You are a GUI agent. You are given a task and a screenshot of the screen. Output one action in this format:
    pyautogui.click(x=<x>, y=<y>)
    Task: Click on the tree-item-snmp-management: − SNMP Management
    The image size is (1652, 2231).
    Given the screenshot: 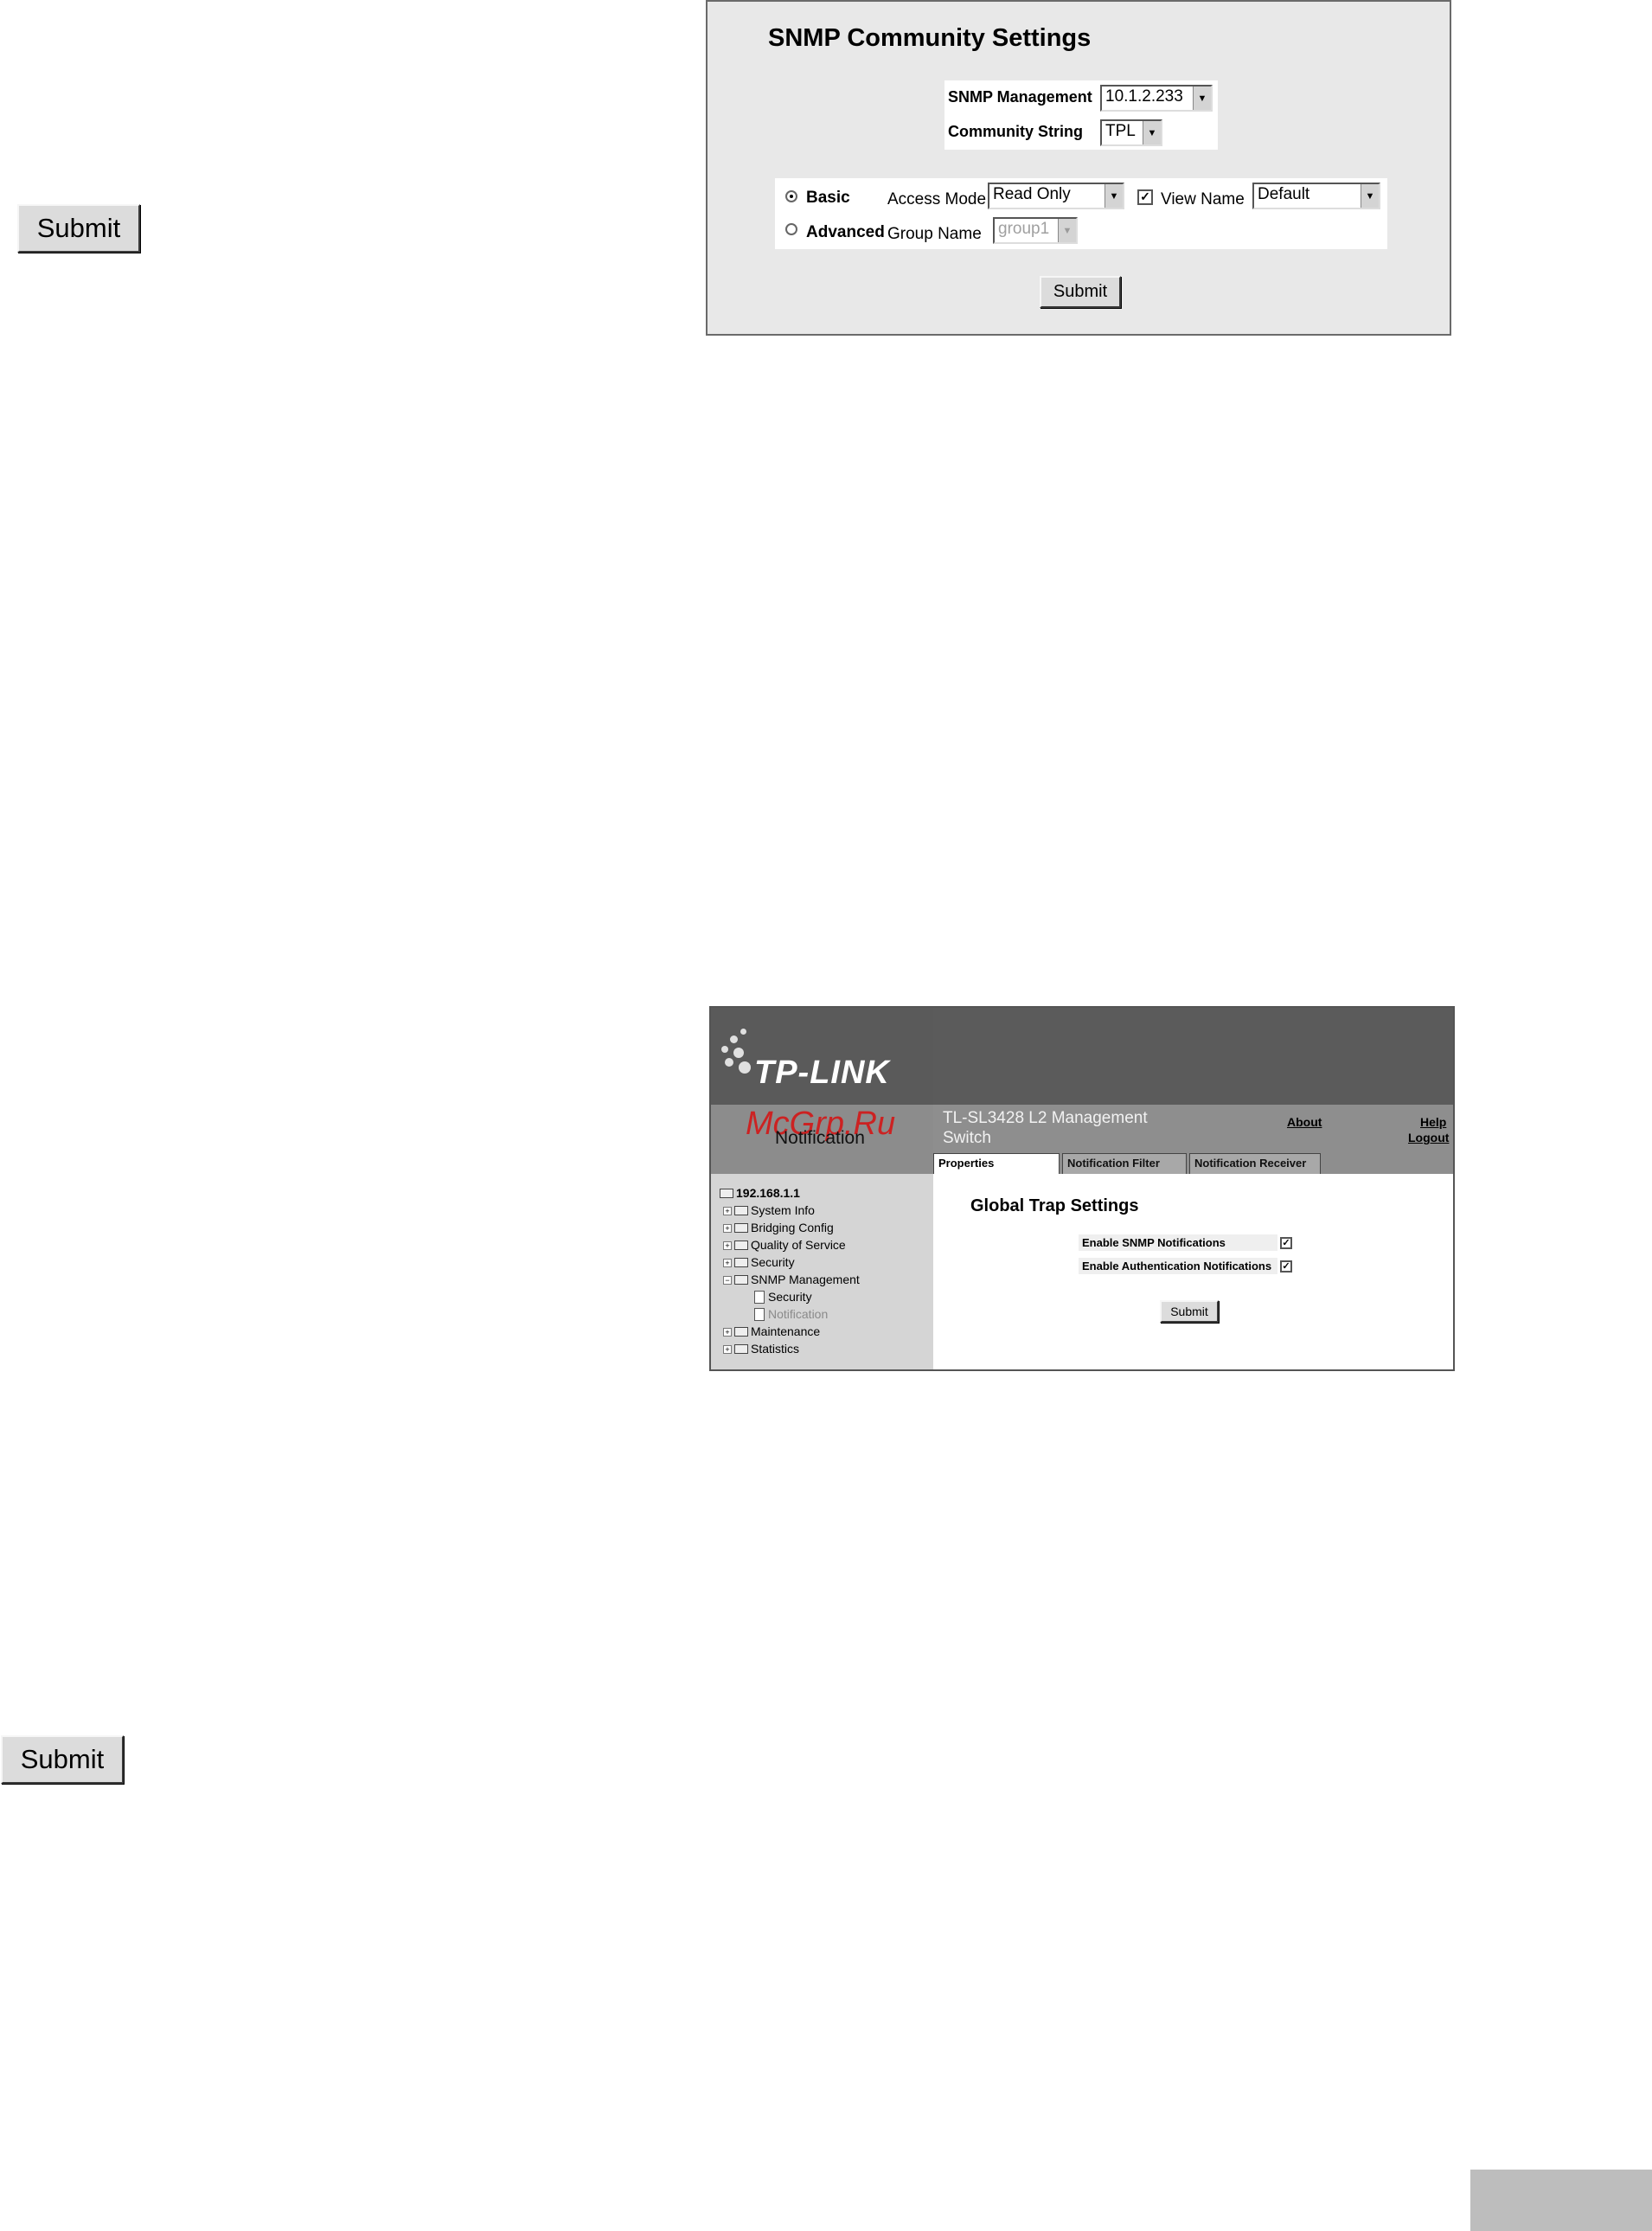 What is the action you would take?
    pyautogui.click(x=791, y=1279)
    